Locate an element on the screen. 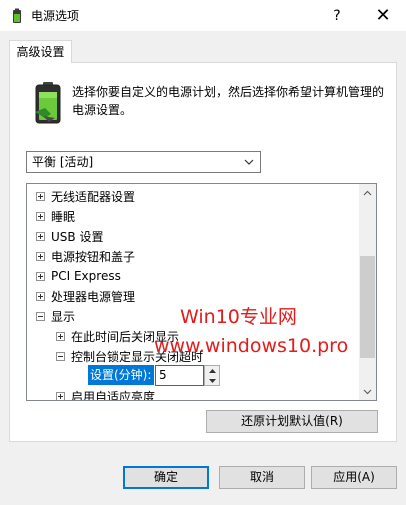  window-title: 电源选项 is located at coordinates (55, 16).